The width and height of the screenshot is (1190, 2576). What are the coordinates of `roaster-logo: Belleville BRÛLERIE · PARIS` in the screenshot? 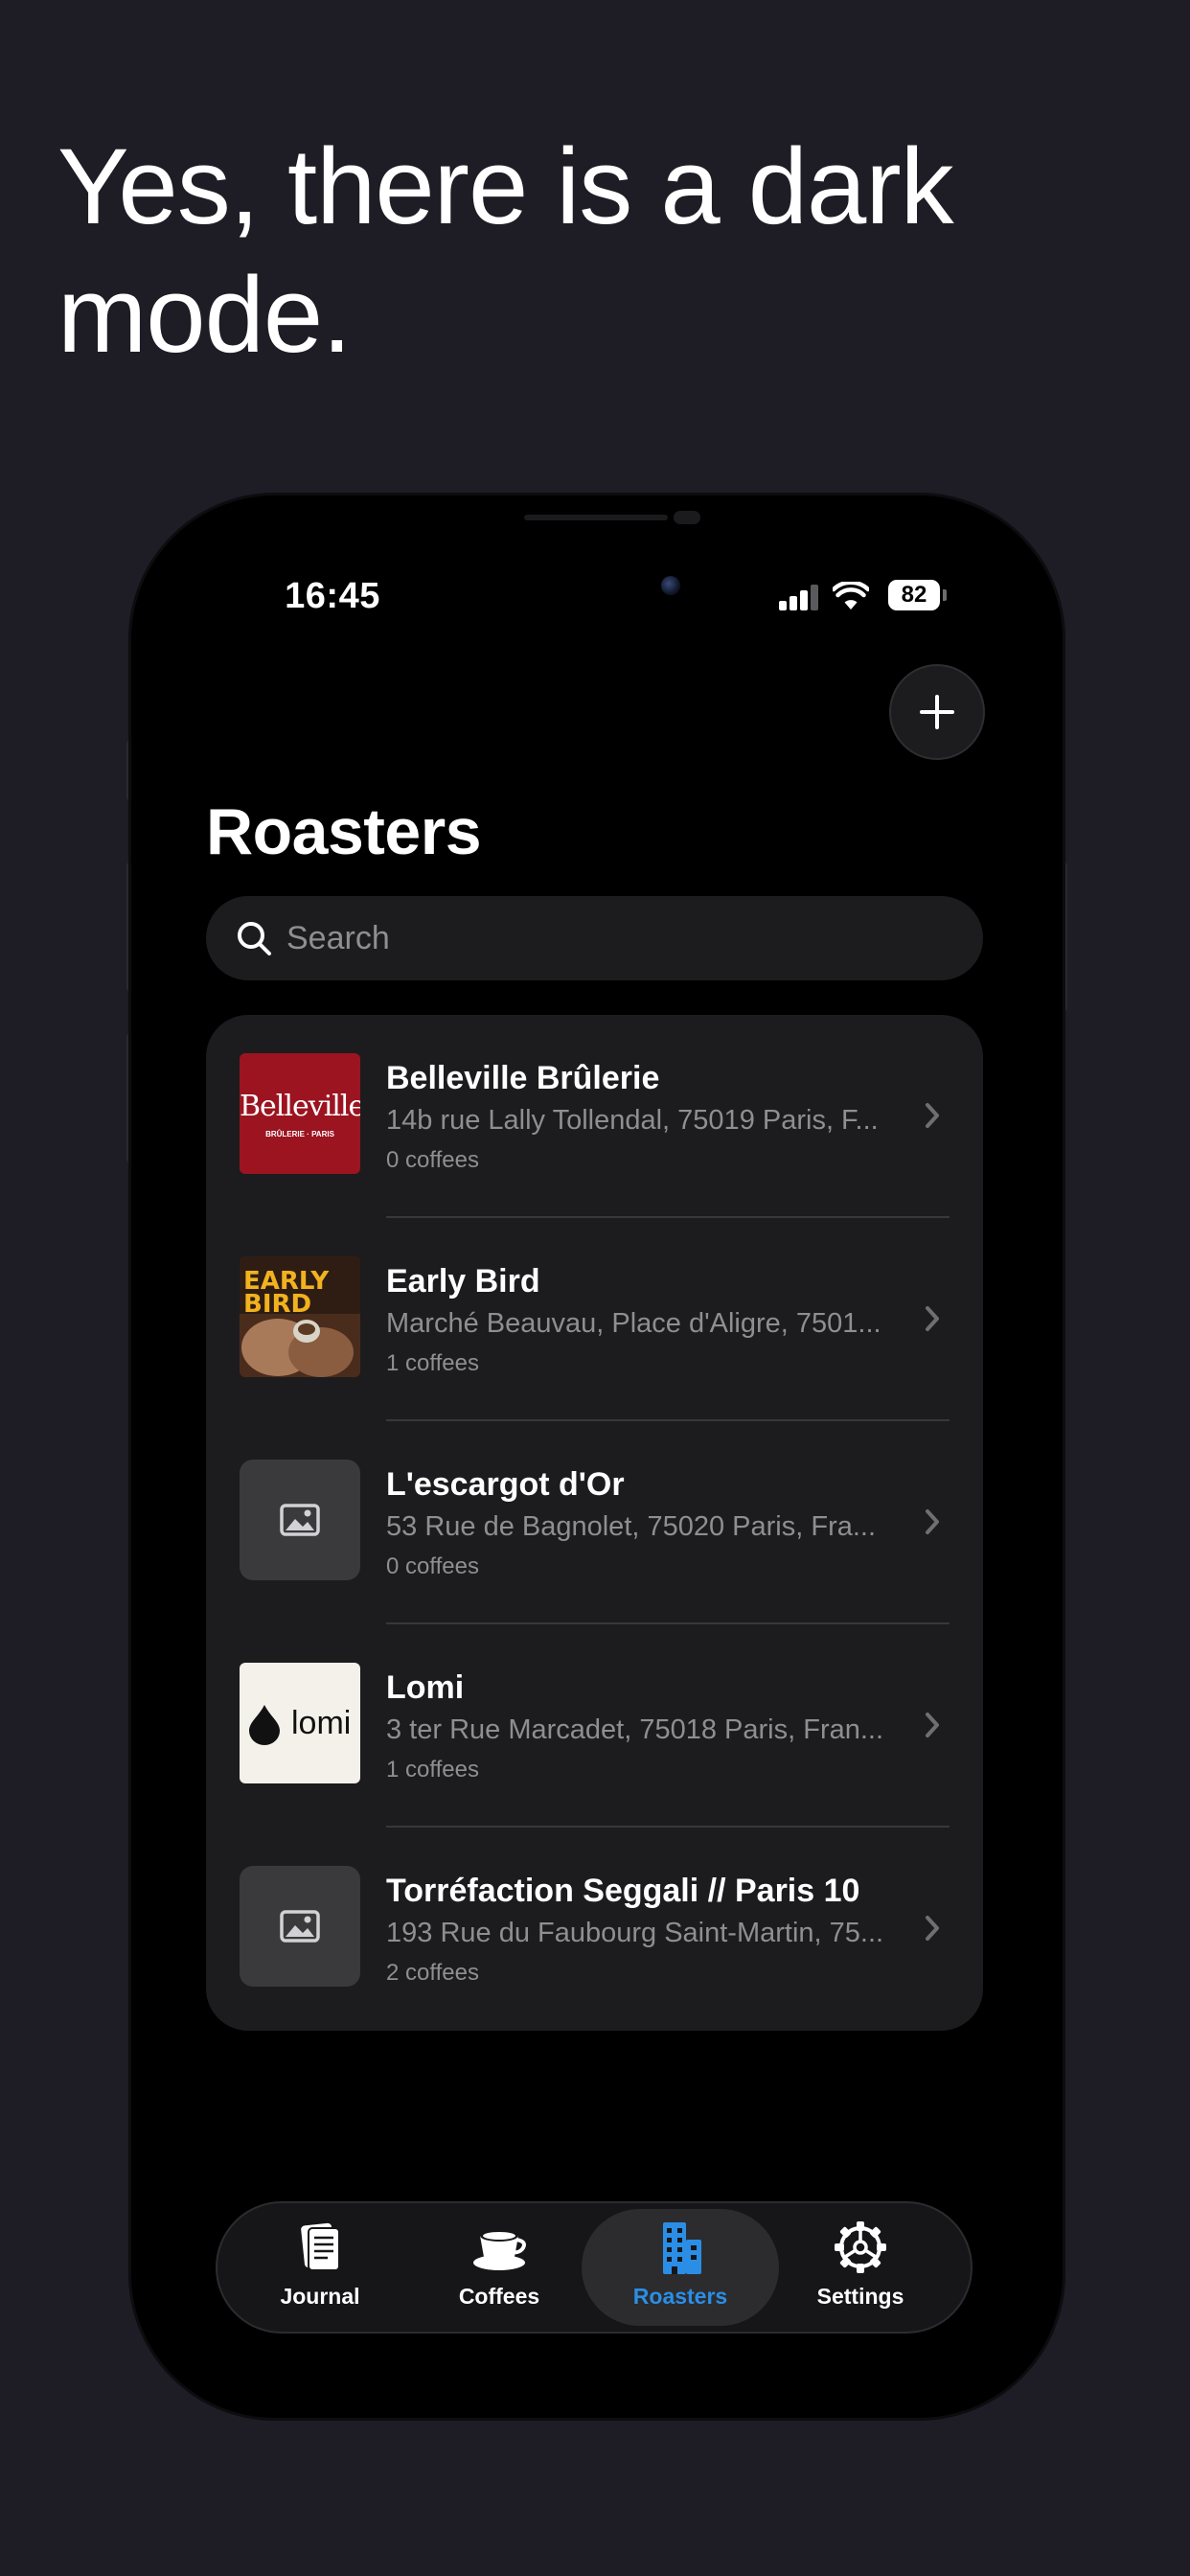 It's located at (300, 1113).